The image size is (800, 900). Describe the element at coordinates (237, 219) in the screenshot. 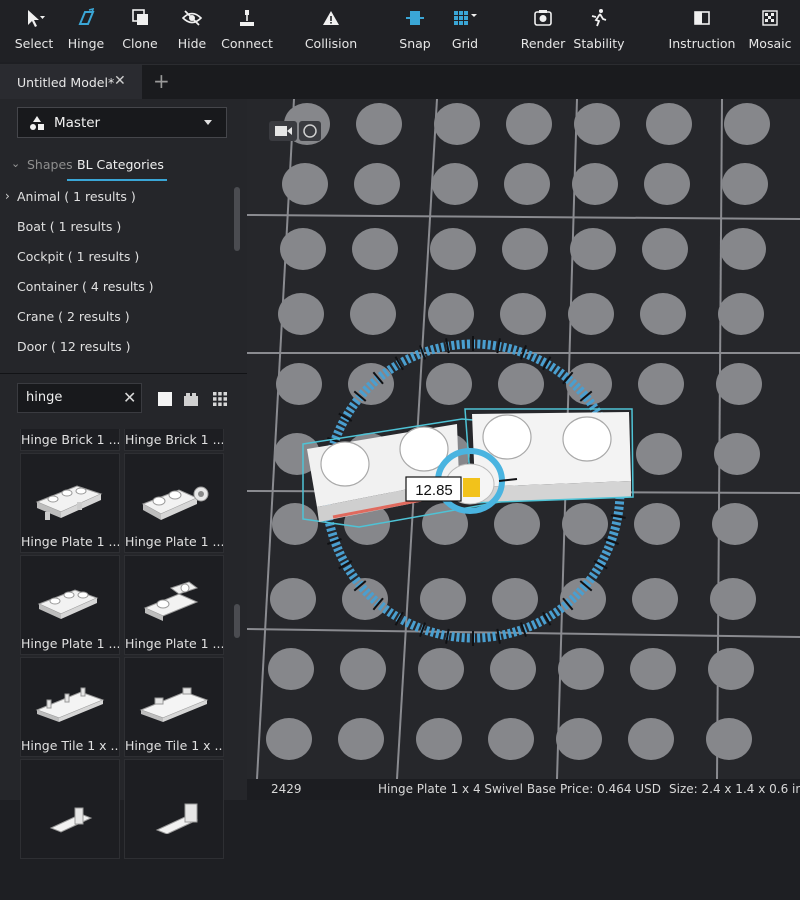

I see `category-scrollbar` at that location.